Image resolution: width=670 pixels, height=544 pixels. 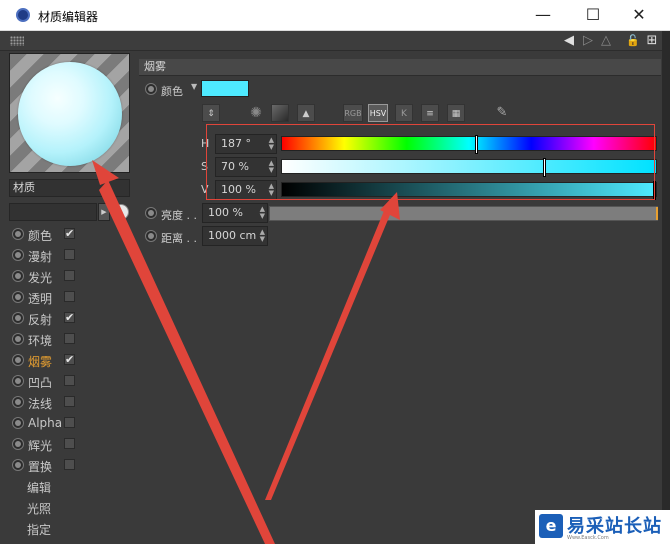 What do you see at coordinates (328, 353) in the screenshot?
I see `annotation-arrow-right` at bounding box center [328, 353].